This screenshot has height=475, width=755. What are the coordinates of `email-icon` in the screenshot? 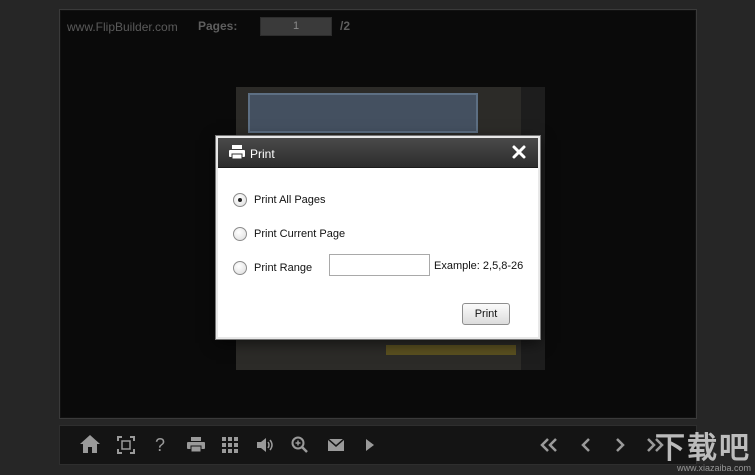 It's located at (336, 445).